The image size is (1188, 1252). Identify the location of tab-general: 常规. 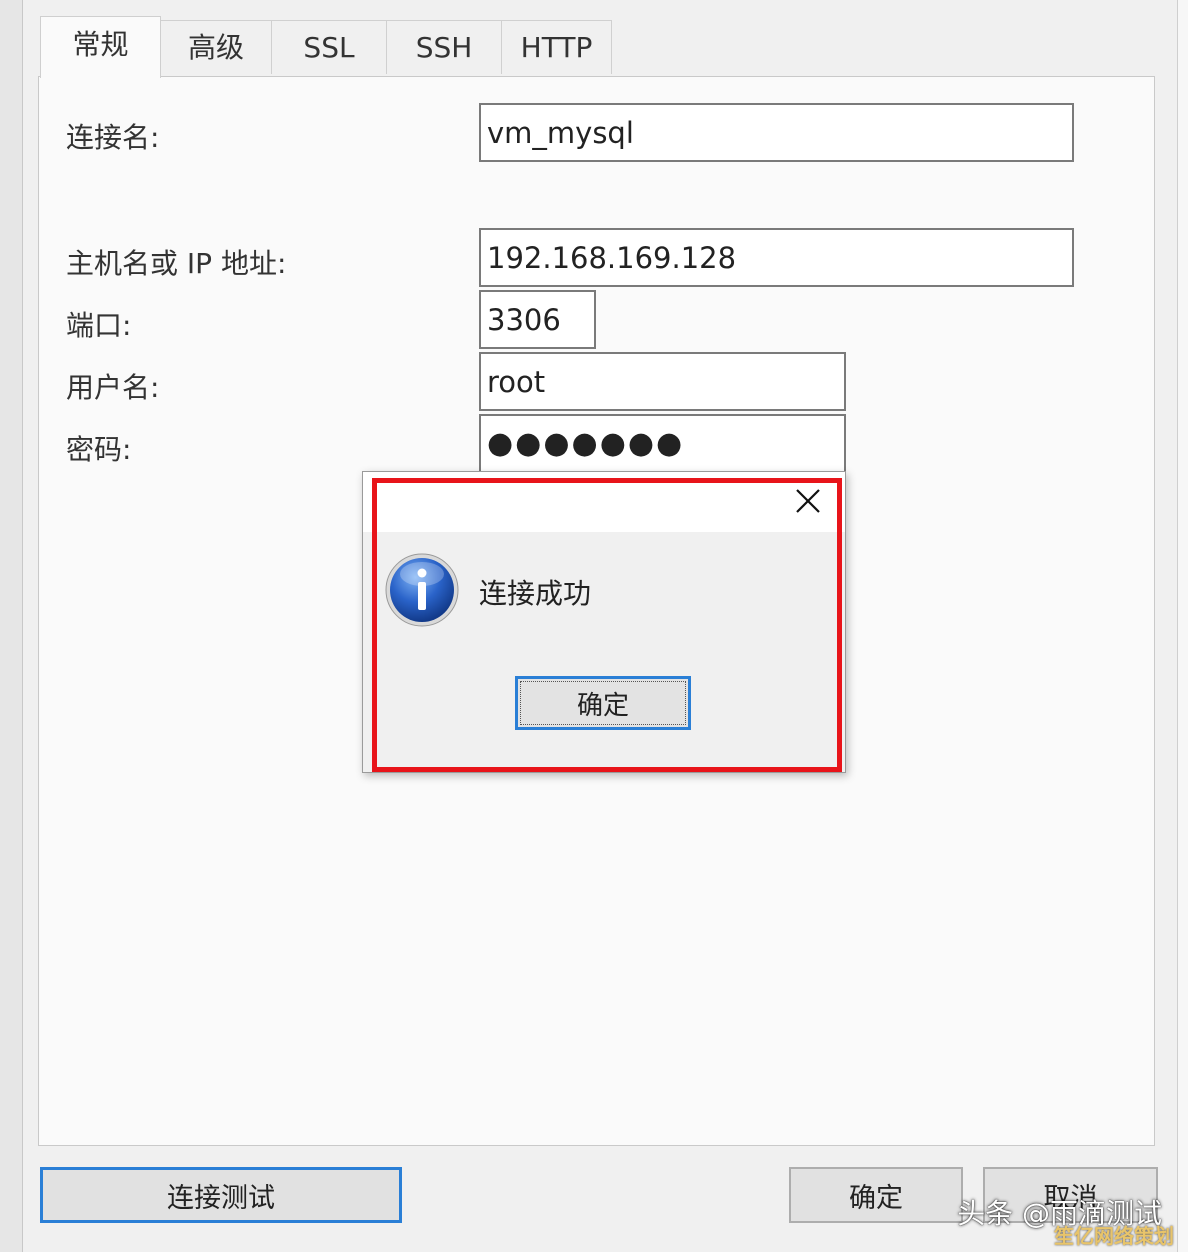
(100, 47).